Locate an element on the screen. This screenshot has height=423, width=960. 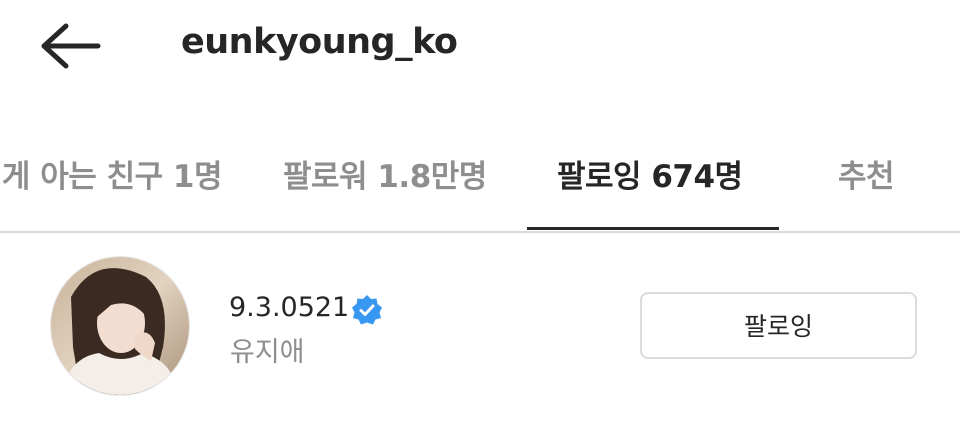
tab-suggested: 추천 is located at coordinates (866, 173).